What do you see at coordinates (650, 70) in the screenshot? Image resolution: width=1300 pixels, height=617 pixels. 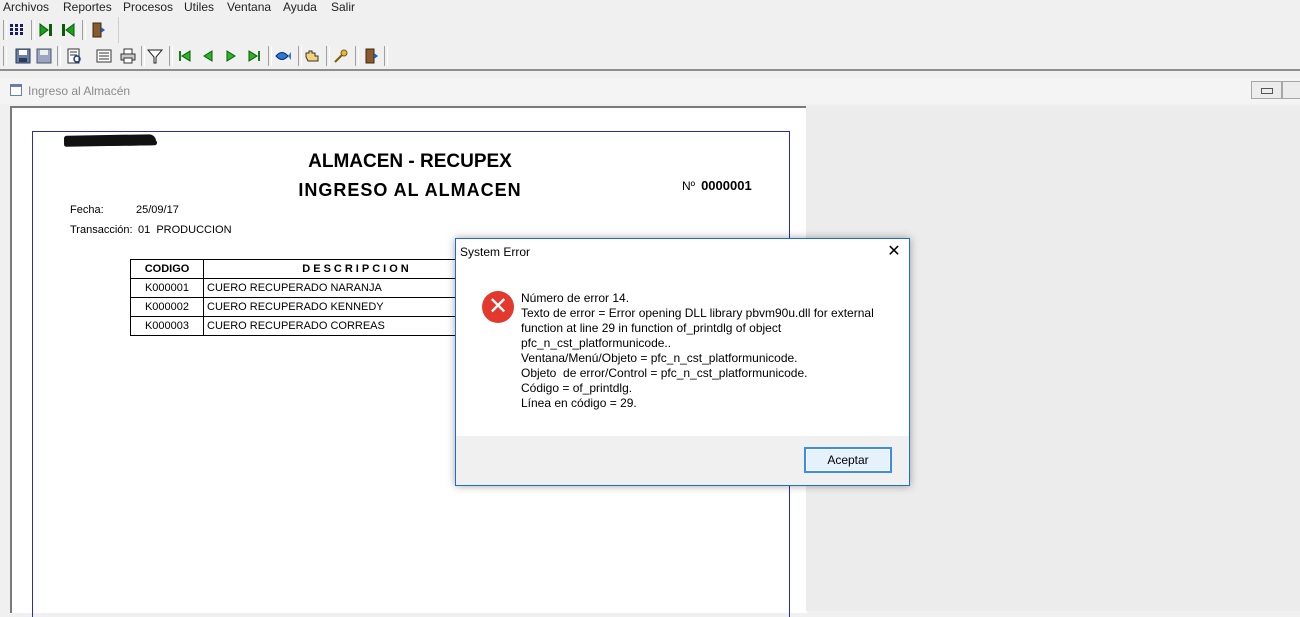 I see `mdi-separator` at bounding box center [650, 70].